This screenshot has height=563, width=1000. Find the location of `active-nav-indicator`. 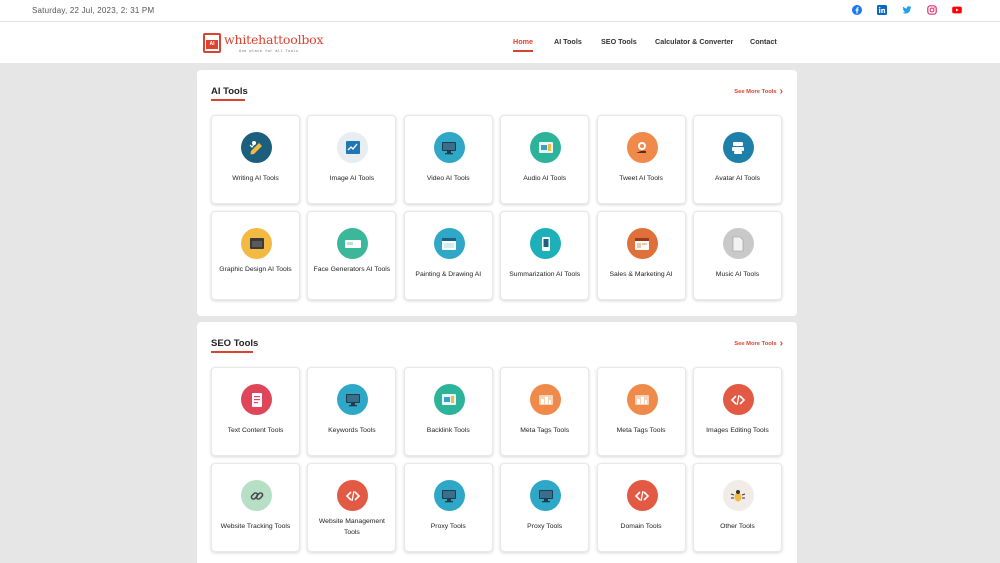

active-nav-indicator is located at coordinates (523, 51).